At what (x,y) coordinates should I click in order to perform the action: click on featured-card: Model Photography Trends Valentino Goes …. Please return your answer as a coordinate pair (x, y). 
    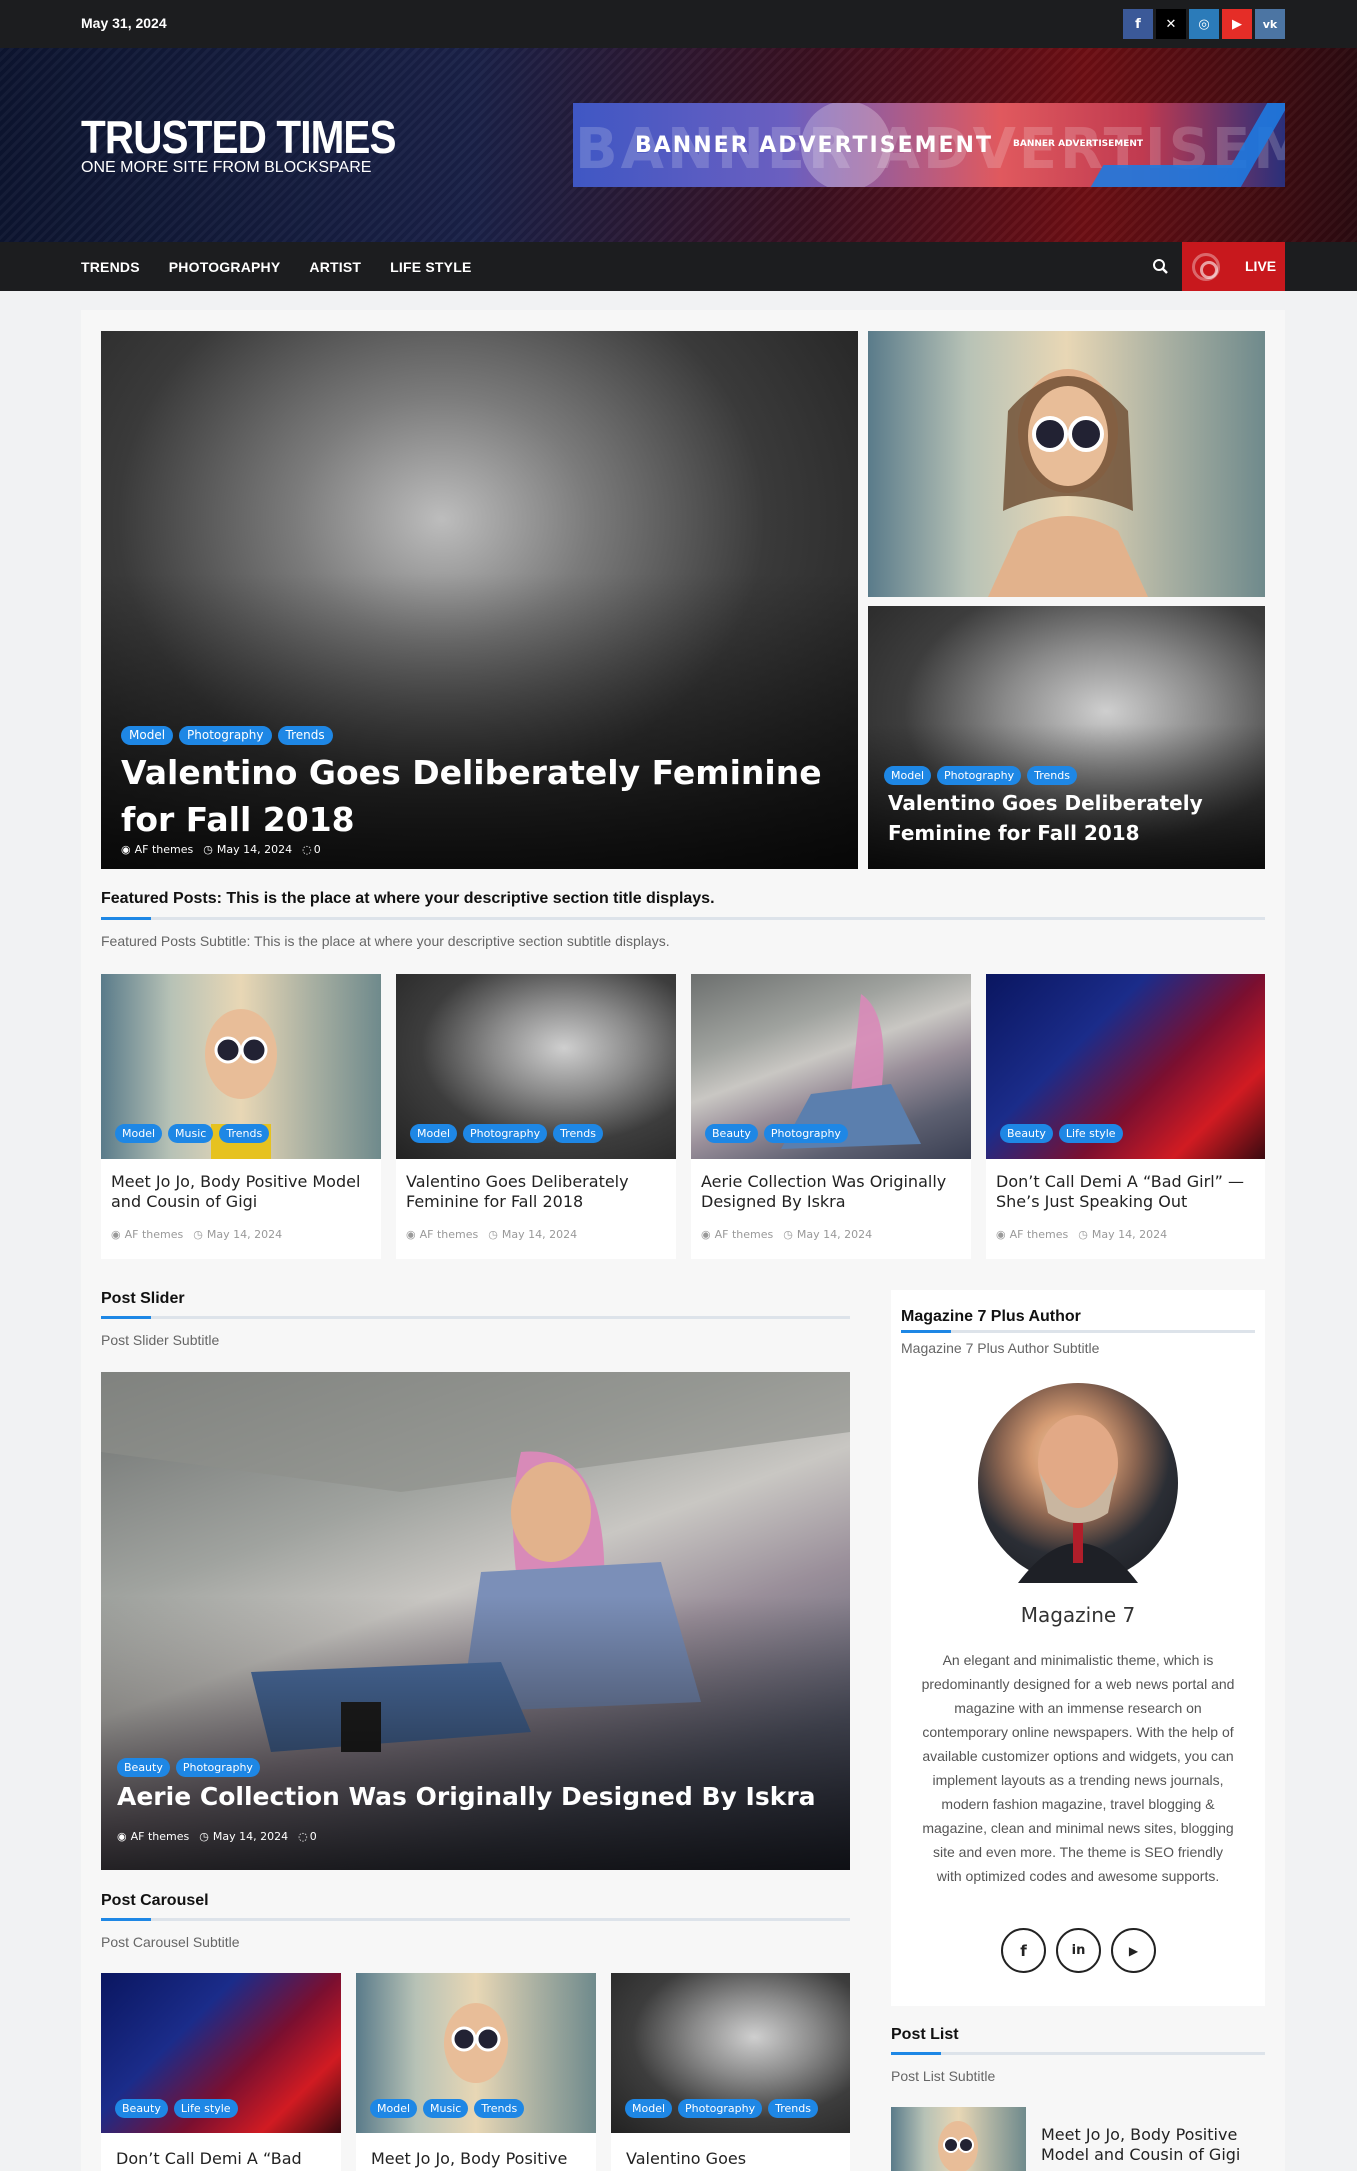
    Looking at the image, I should click on (536, 1116).